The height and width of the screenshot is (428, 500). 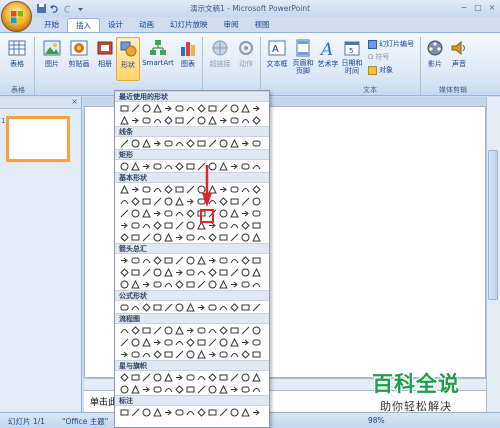 What do you see at coordinates (188, 54) in the screenshot?
I see `chart-button: 图表` at bounding box center [188, 54].